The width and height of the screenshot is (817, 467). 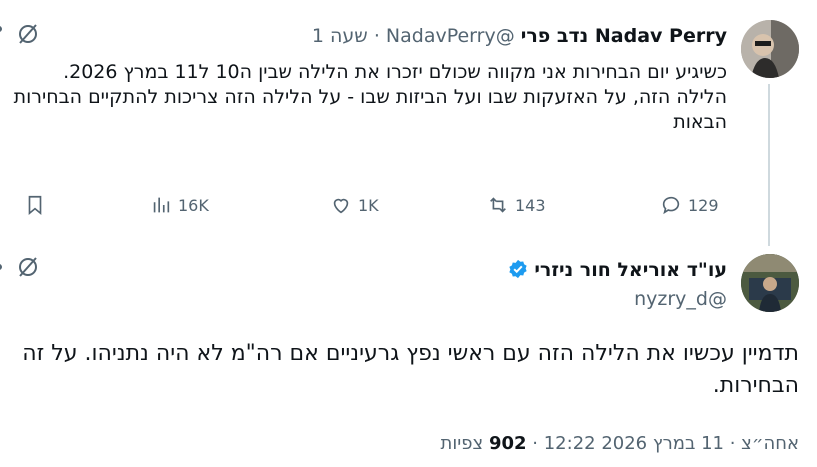 What do you see at coordinates (368, 205) in the screenshot?
I see `like-count: 1K` at bounding box center [368, 205].